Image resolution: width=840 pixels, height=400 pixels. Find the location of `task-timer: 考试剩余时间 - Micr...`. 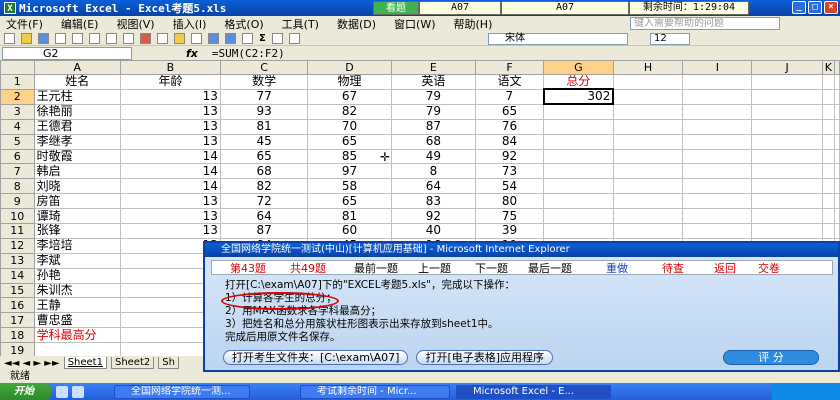

task-timer: 考试剩余时间 - Micr... is located at coordinates (375, 391).